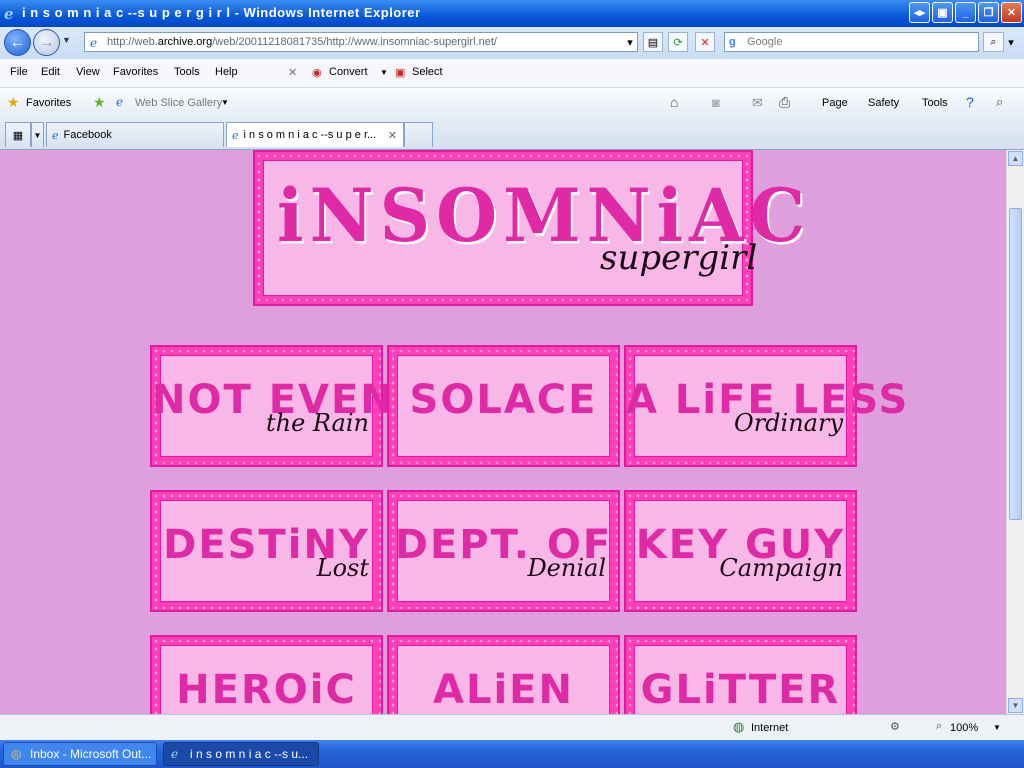 This screenshot has width=1024, height=768. Describe the element at coordinates (630, 42) in the screenshot. I see `address-dropdown-icon: ▾` at that location.